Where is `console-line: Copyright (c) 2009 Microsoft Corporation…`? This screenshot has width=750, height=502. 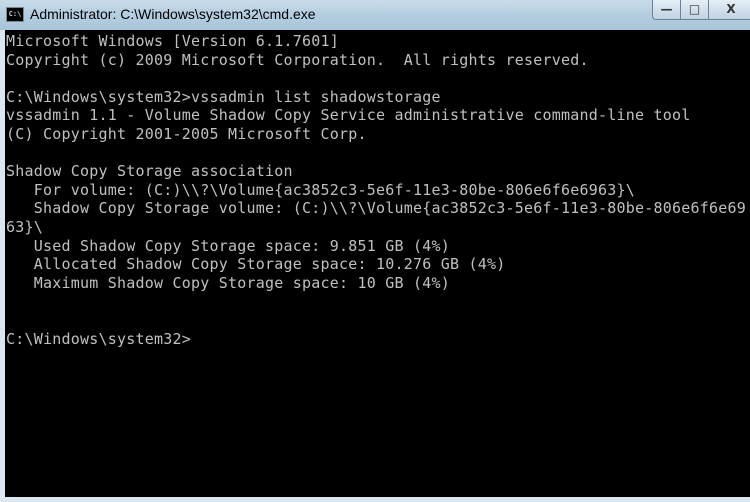 console-line: Copyright (c) 2009 Microsoft Corporation… is located at coordinates (297, 59).